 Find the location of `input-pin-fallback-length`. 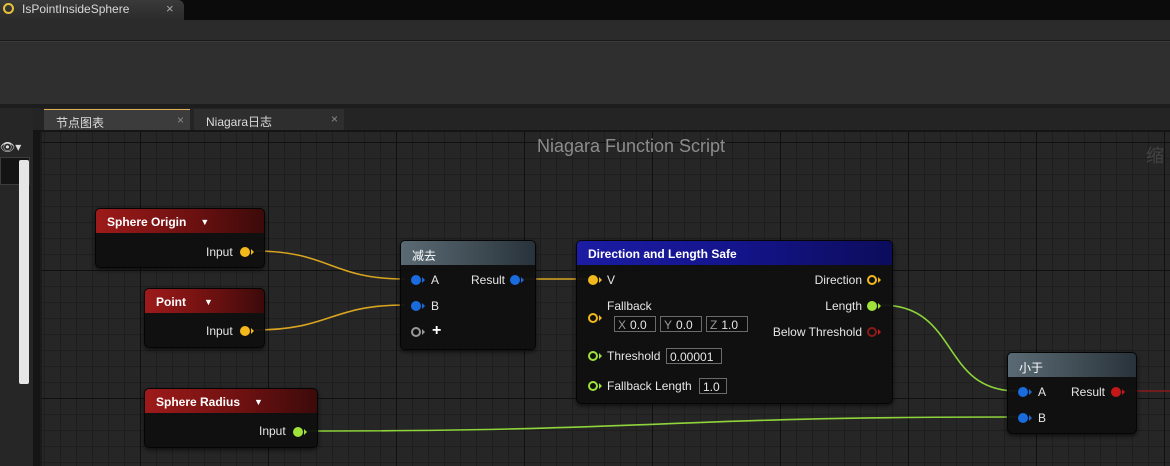

input-pin-fallback-length is located at coordinates (593, 386).